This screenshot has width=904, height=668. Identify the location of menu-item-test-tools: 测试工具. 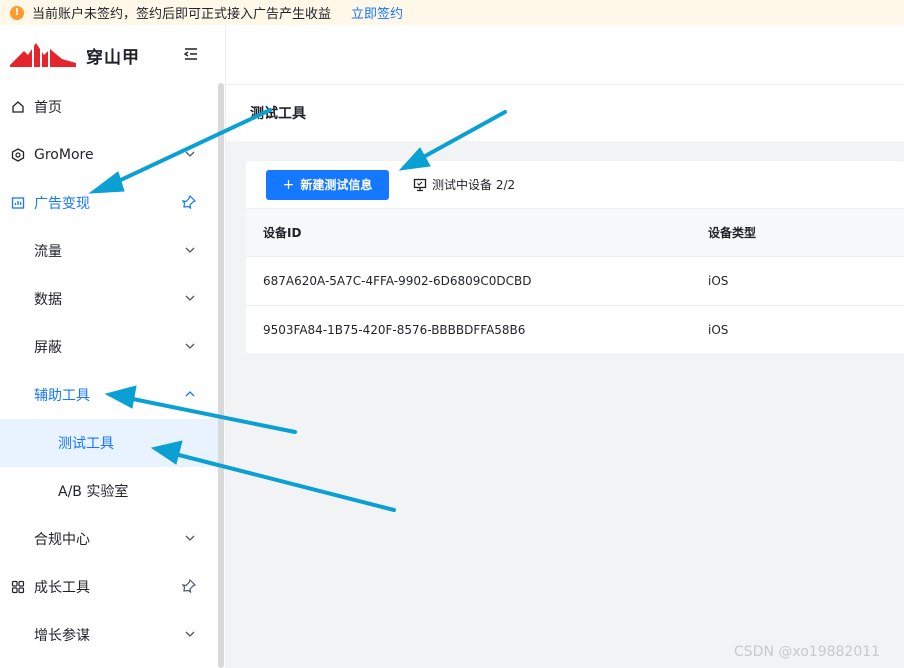
(109, 443).